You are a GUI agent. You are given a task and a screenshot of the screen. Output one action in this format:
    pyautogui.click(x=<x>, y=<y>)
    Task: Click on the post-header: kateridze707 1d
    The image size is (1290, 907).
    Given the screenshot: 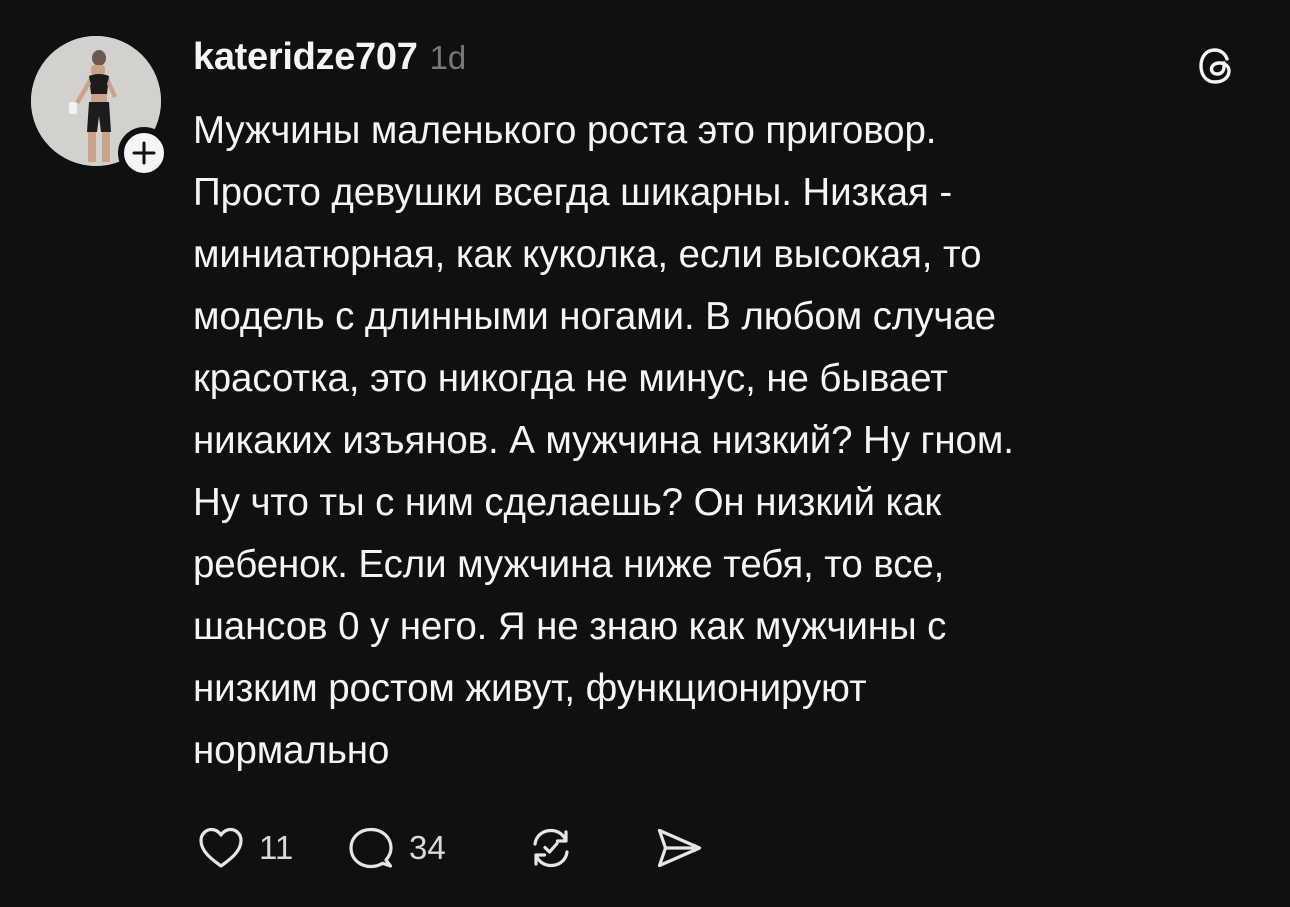 What is the action you would take?
    pyautogui.click(x=329, y=60)
    